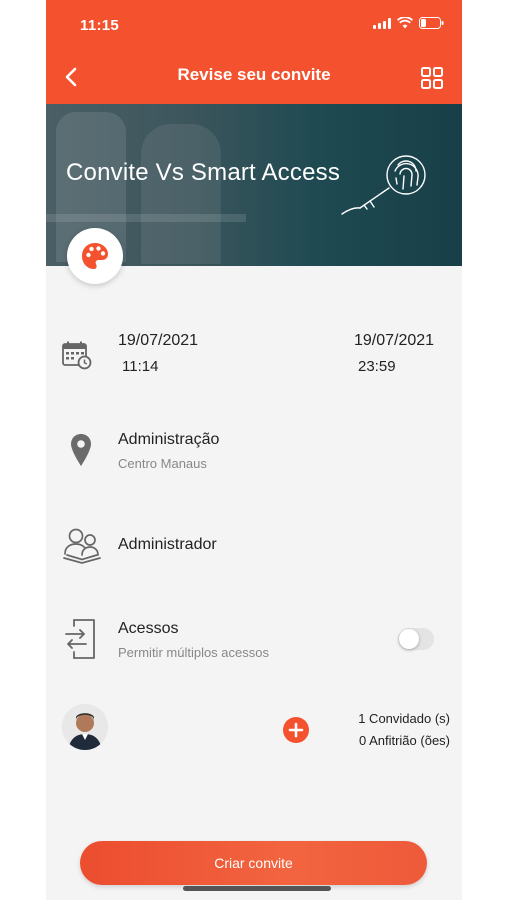  What do you see at coordinates (431, 23) in the screenshot?
I see `battery-icon` at bounding box center [431, 23].